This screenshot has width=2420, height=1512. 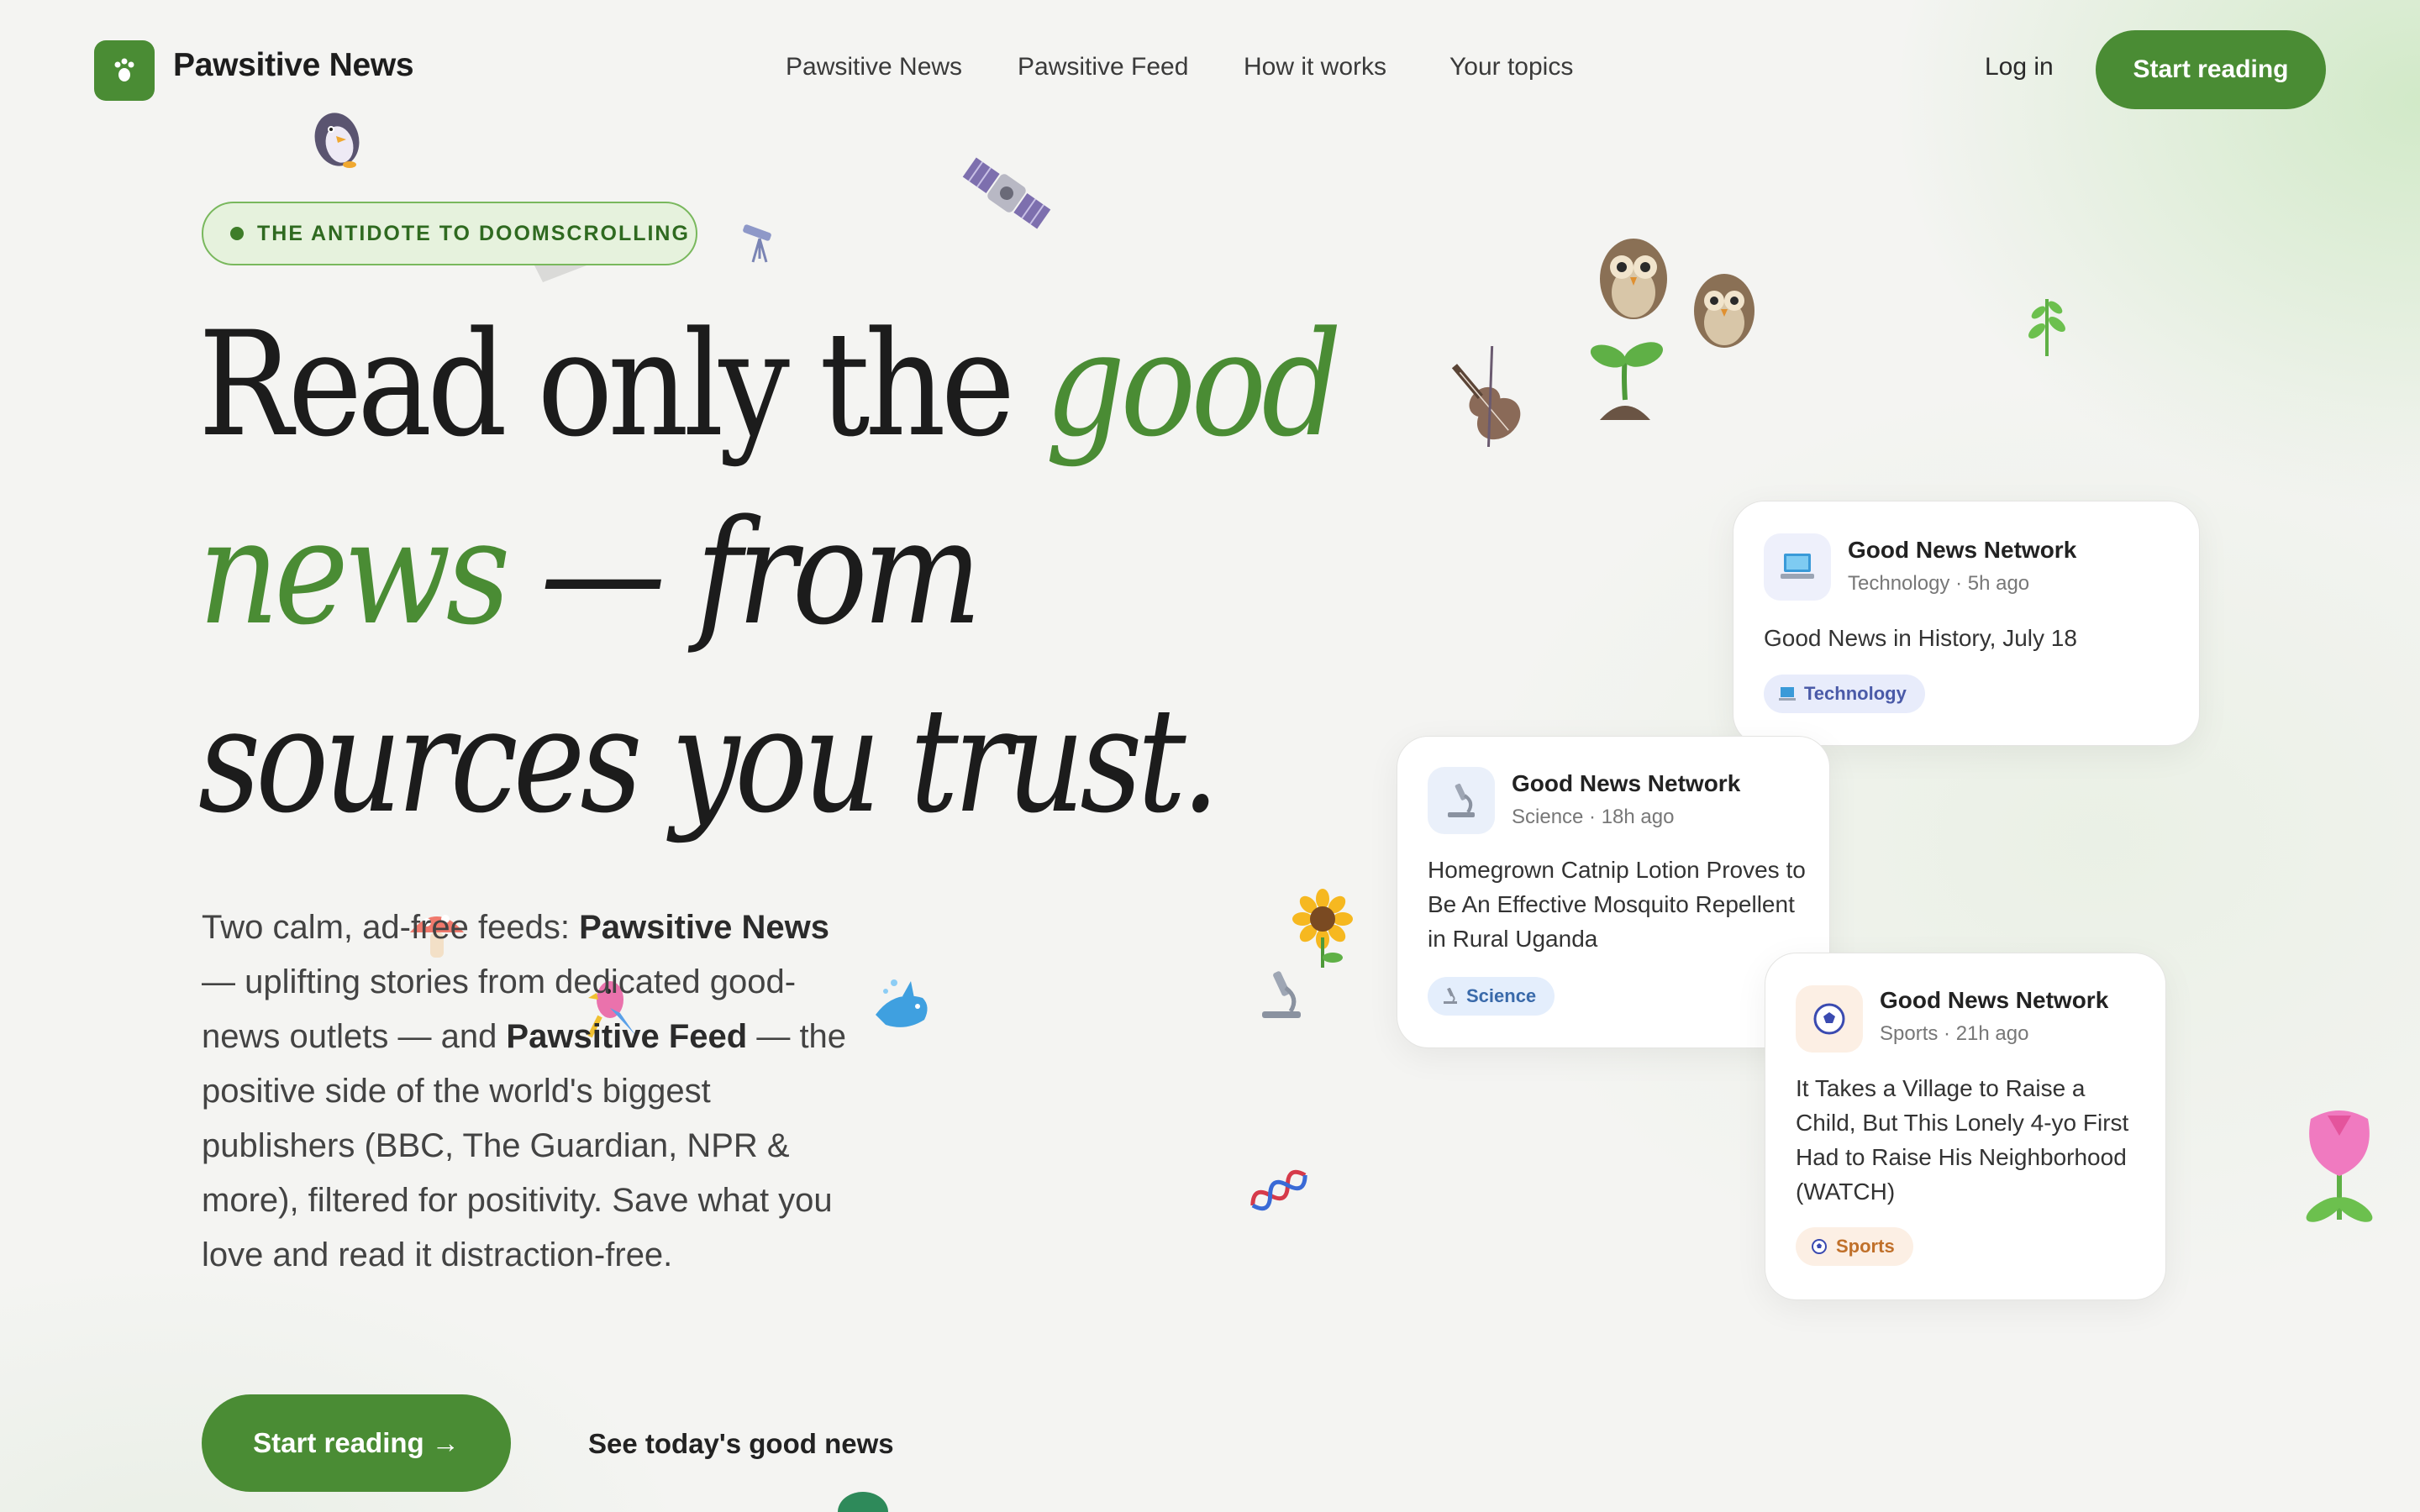 What do you see at coordinates (1954, 1033) in the screenshot?
I see `card-meta: Sports · 21h ago` at bounding box center [1954, 1033].